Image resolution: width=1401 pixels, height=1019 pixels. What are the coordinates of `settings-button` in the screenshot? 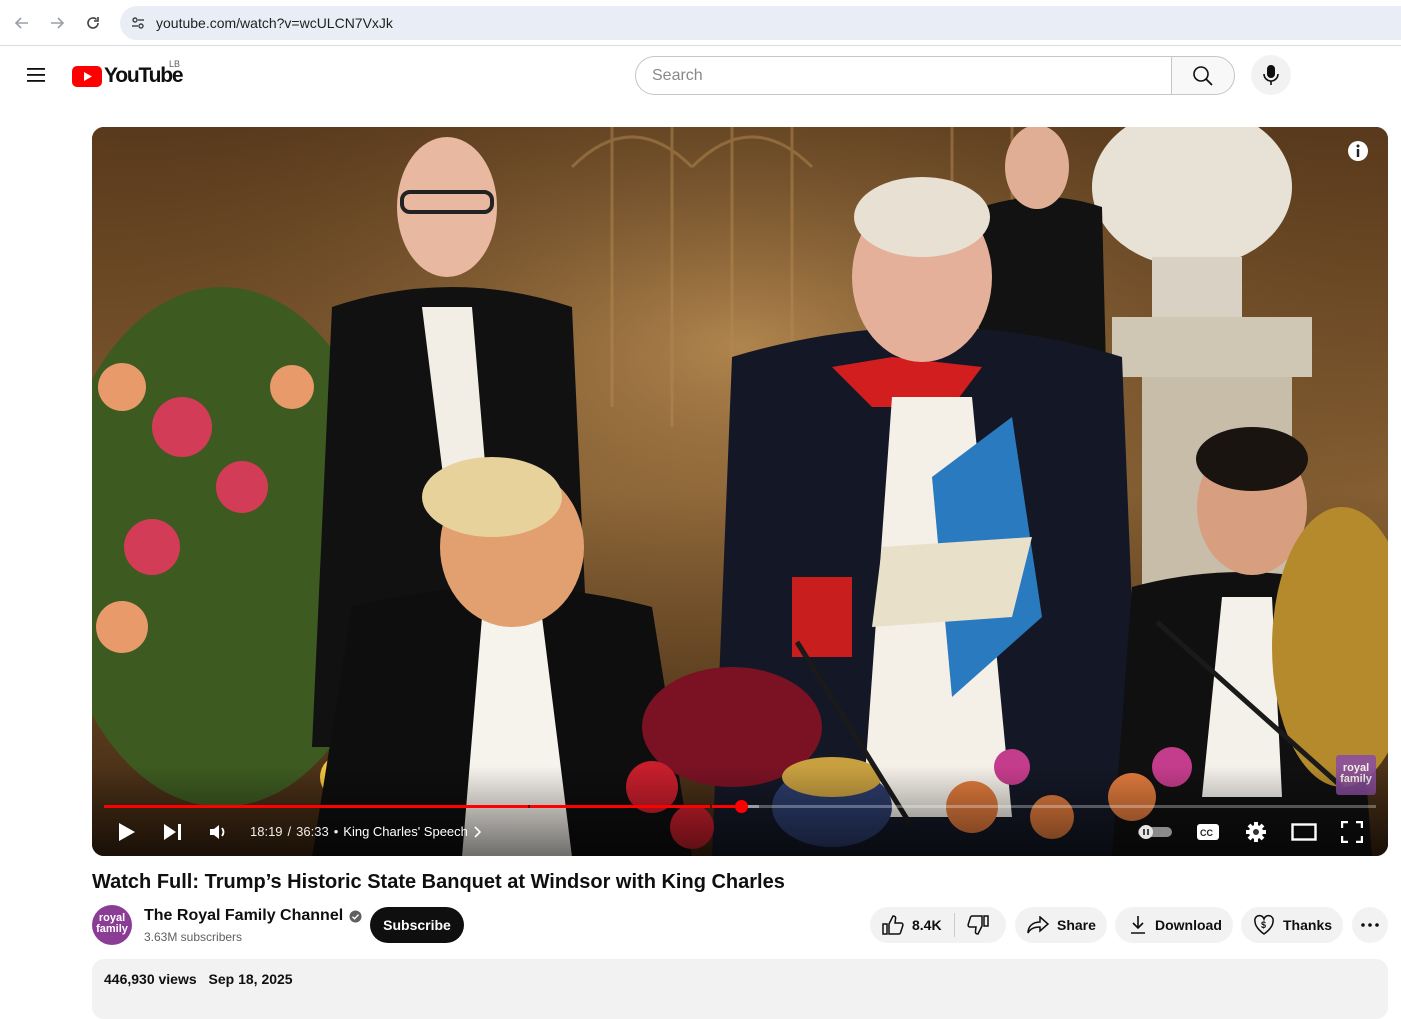 It's located at (1256, 832).